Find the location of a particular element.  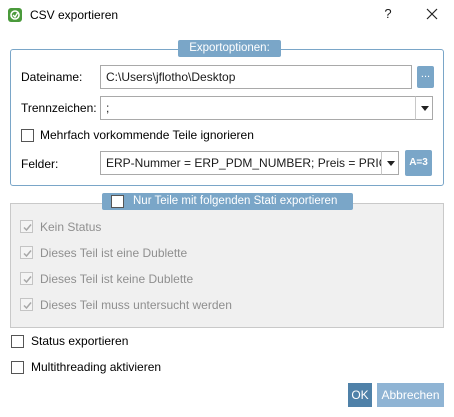

status-no-status-checkbox is located at coordinates (26, 226).